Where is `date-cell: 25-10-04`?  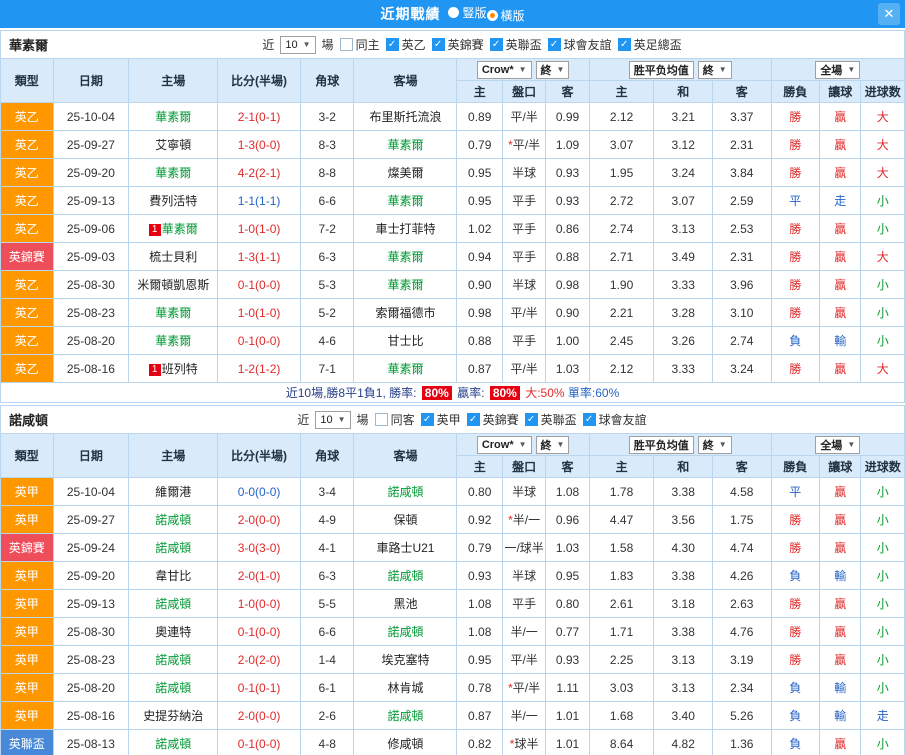
date-cell: 25-10-04 is located at coordinates (91, 491).